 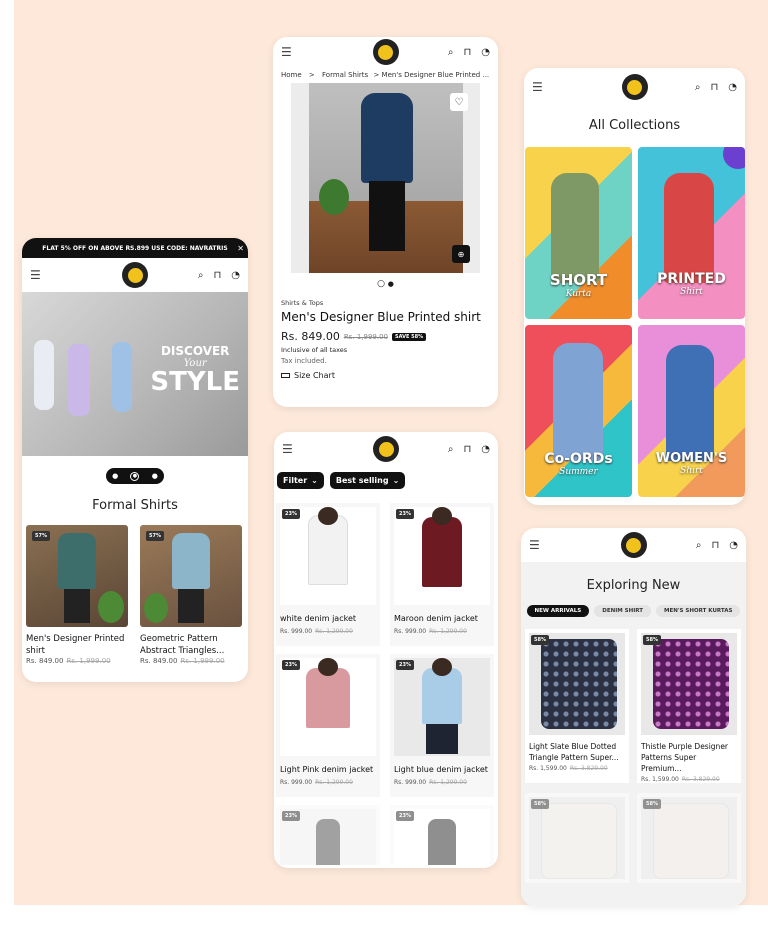 What do you see at coordinates (314, 480) in the screenshot?
I see `chevron-down-icon: ⌄` at bounding box center [314, 480].